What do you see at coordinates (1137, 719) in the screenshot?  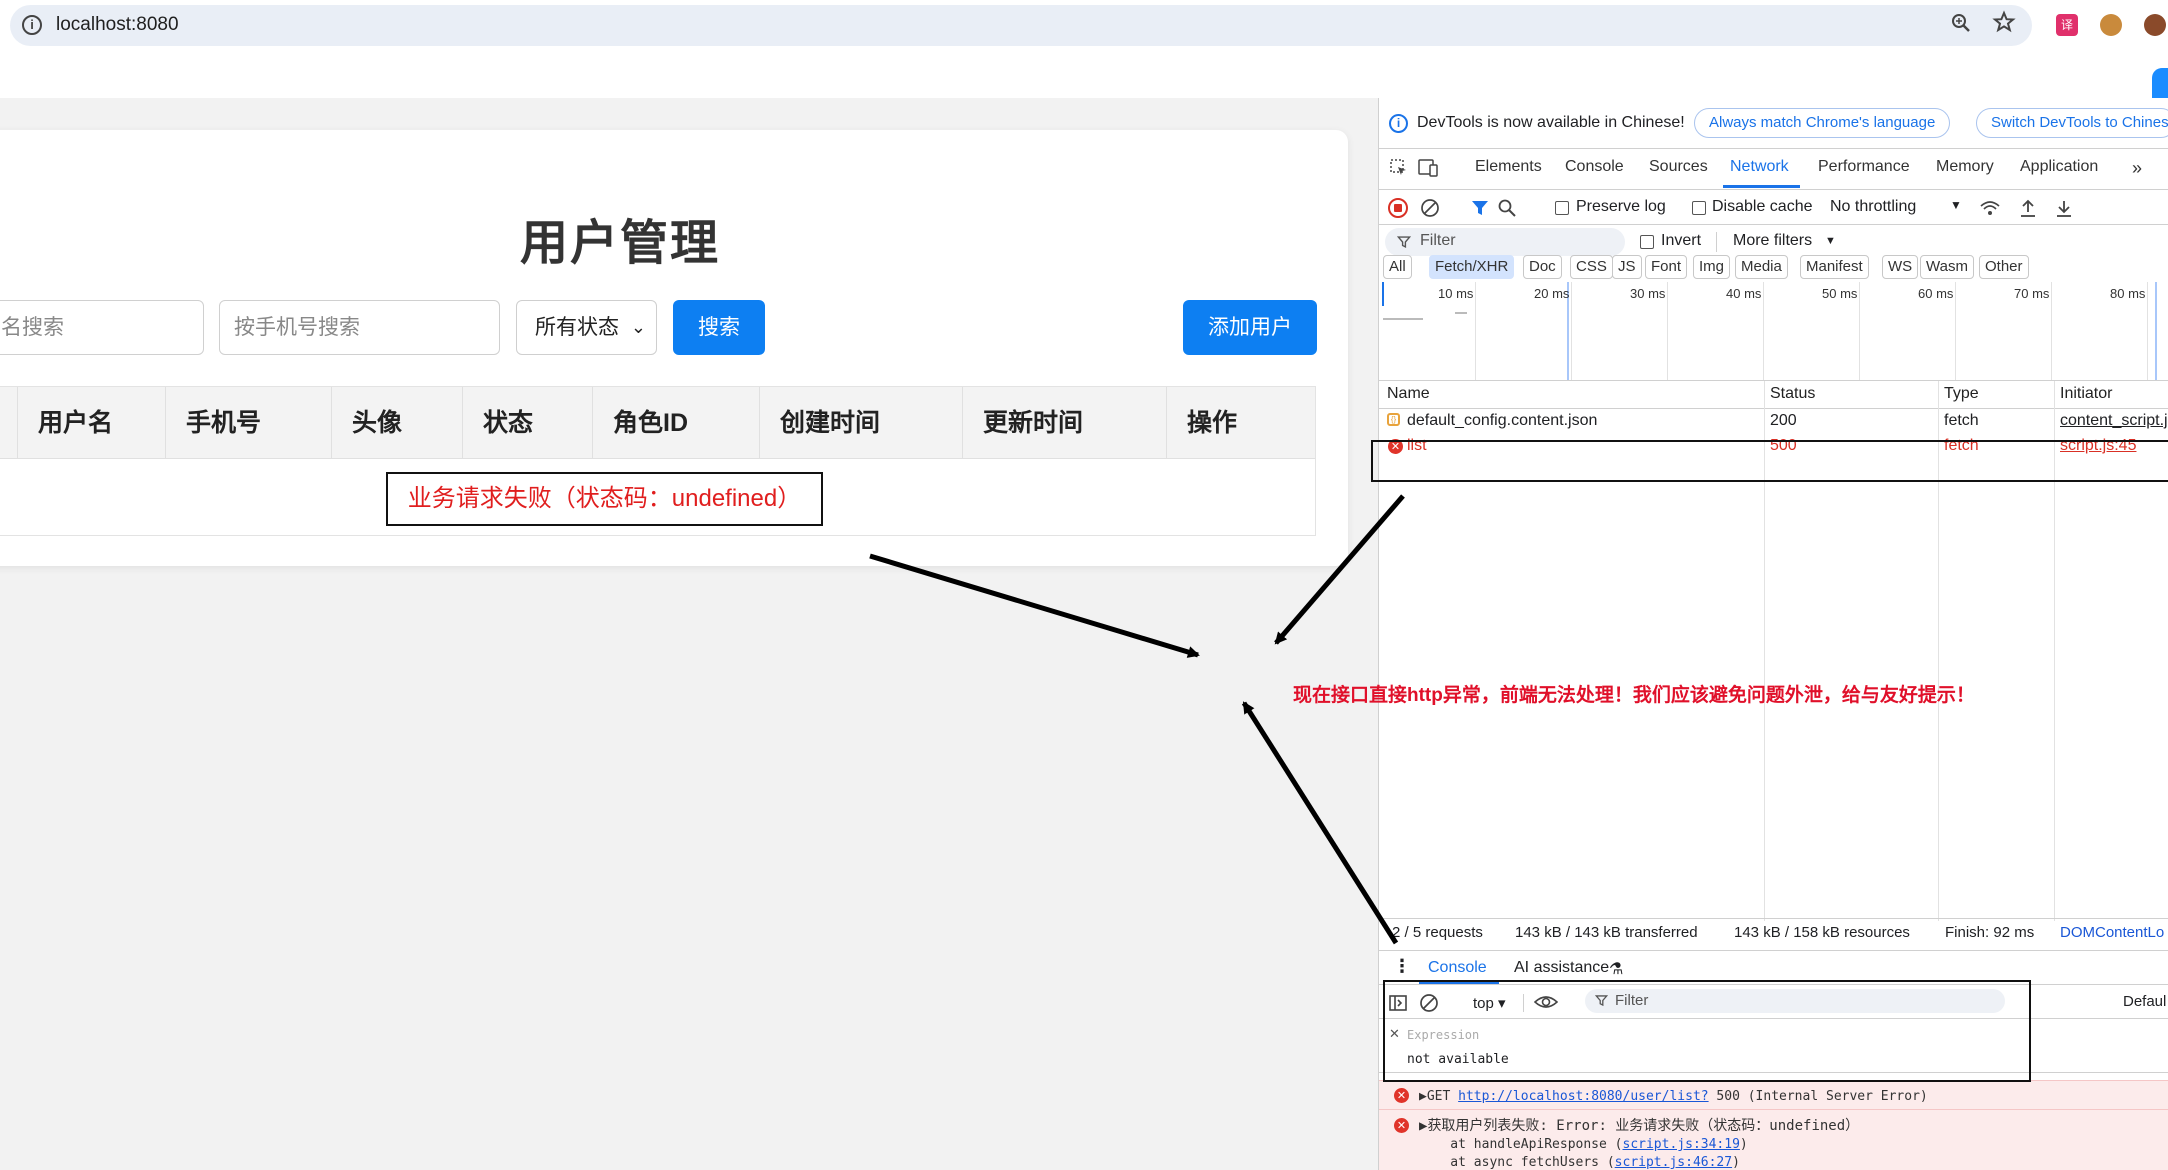 I see `annotation-arrows` at bounding box center [1137, 719].